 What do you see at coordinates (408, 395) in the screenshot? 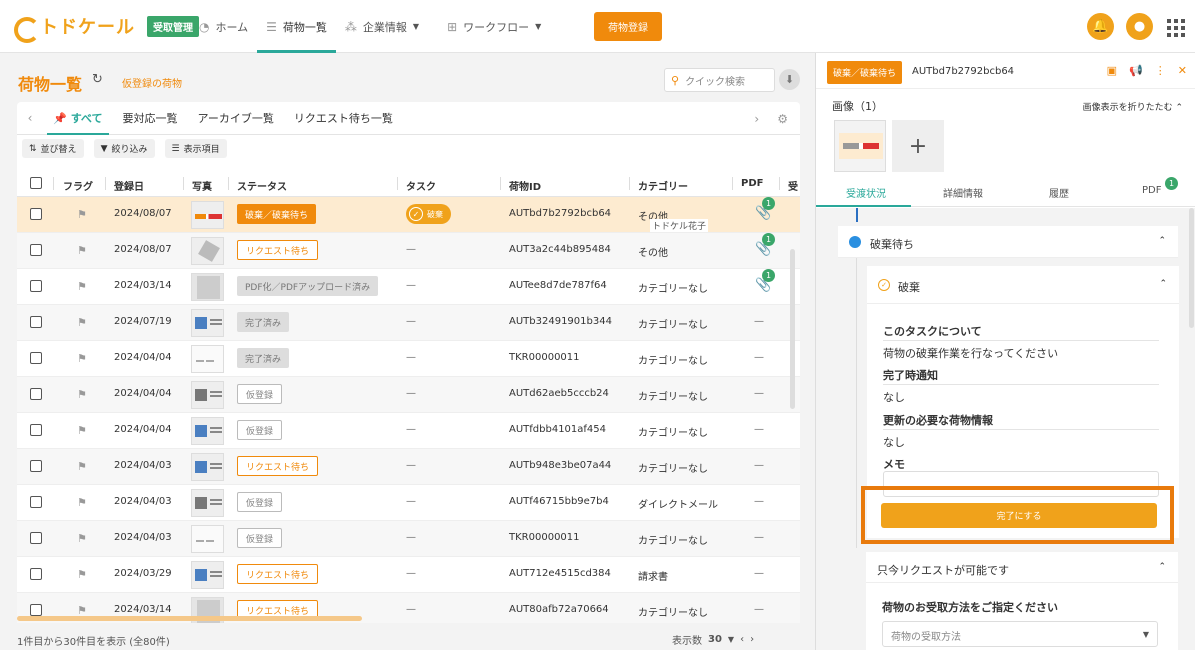
I see `table-row: ⚑ 2024/04/04 仮登録 — AUTd62aeb5cccb24 カテゴリーなし —` at bounding box center [408, 395].